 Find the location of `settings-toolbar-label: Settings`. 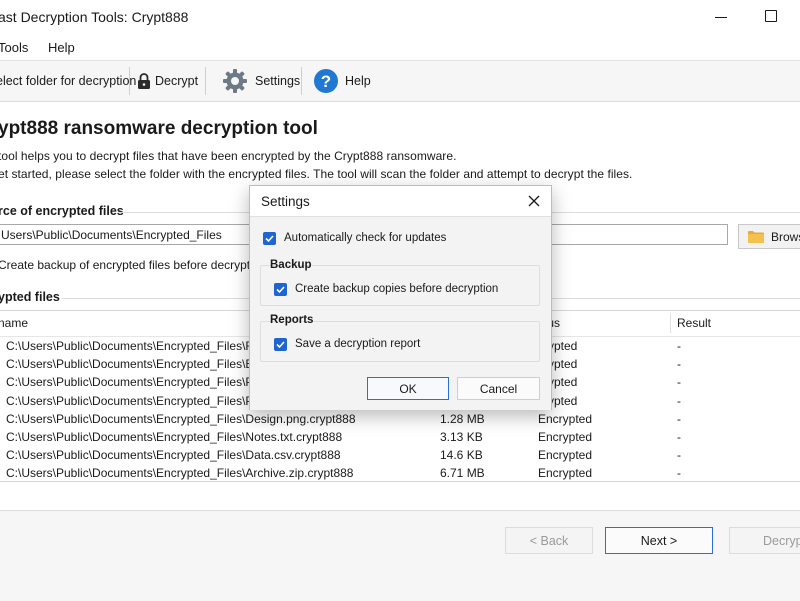

settings-toolbar-label: Settings is located at coordinates (278, 81).